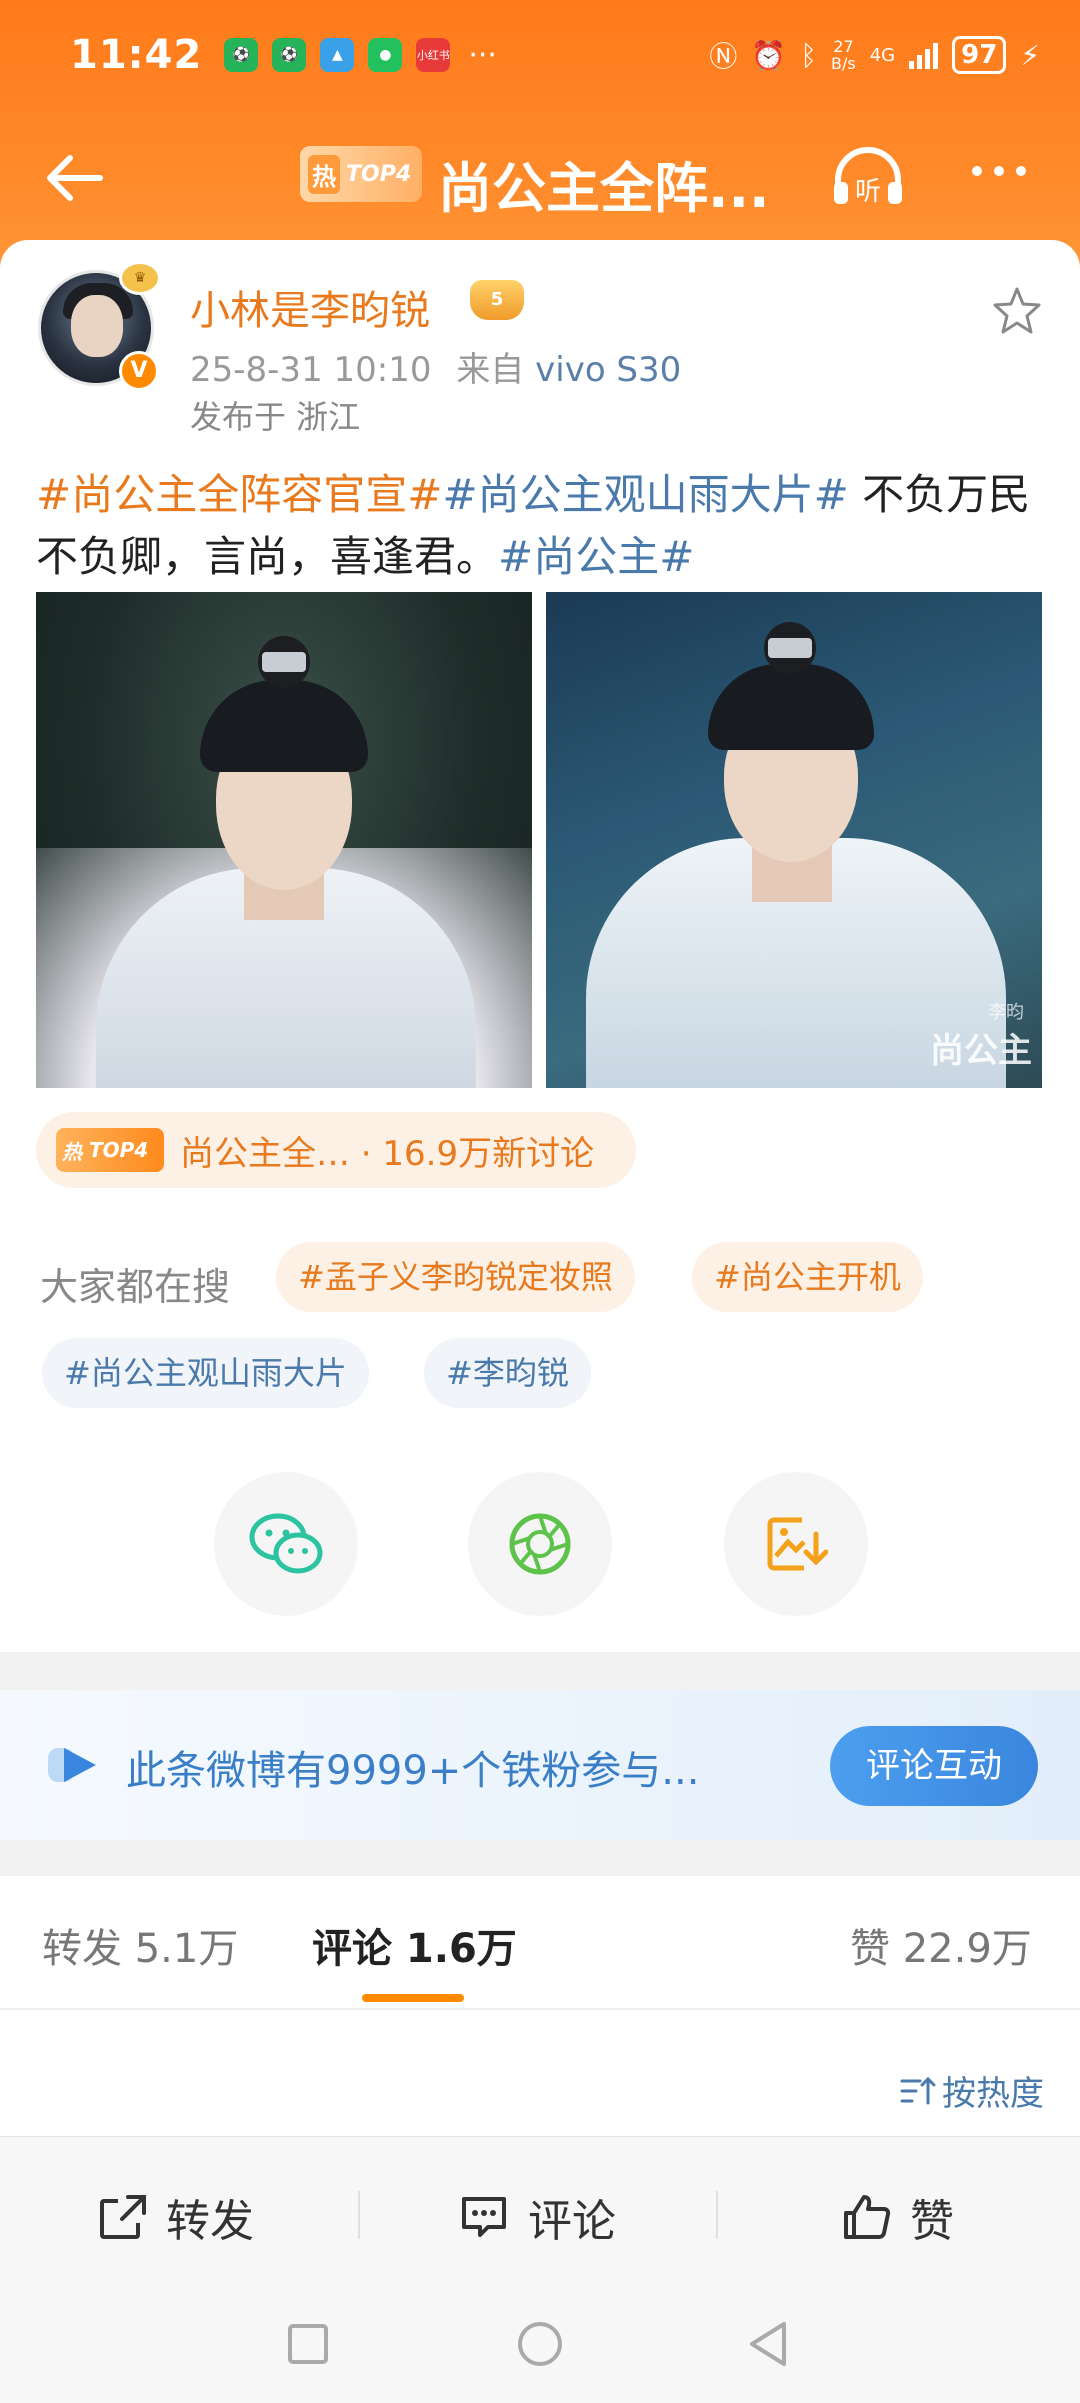  Describe the element at coordinates (136, 55) in the screenshot. I see `status-time: 11:42` at that location.